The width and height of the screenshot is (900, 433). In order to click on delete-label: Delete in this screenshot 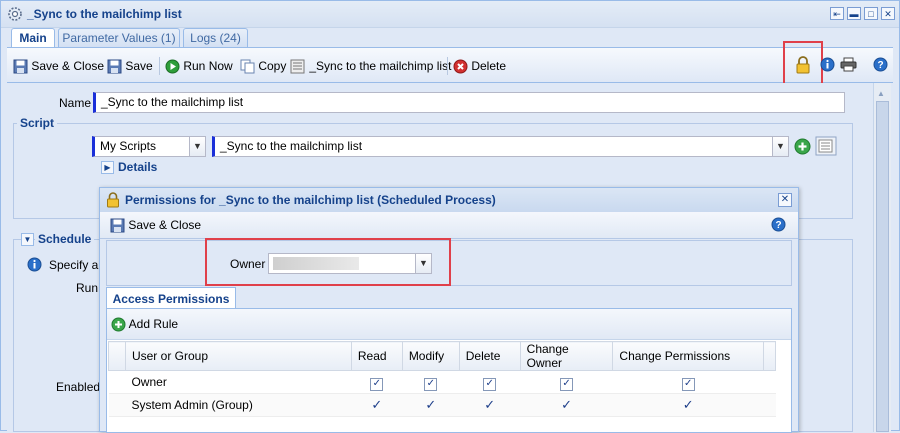, I will do `click(489, 66)`.